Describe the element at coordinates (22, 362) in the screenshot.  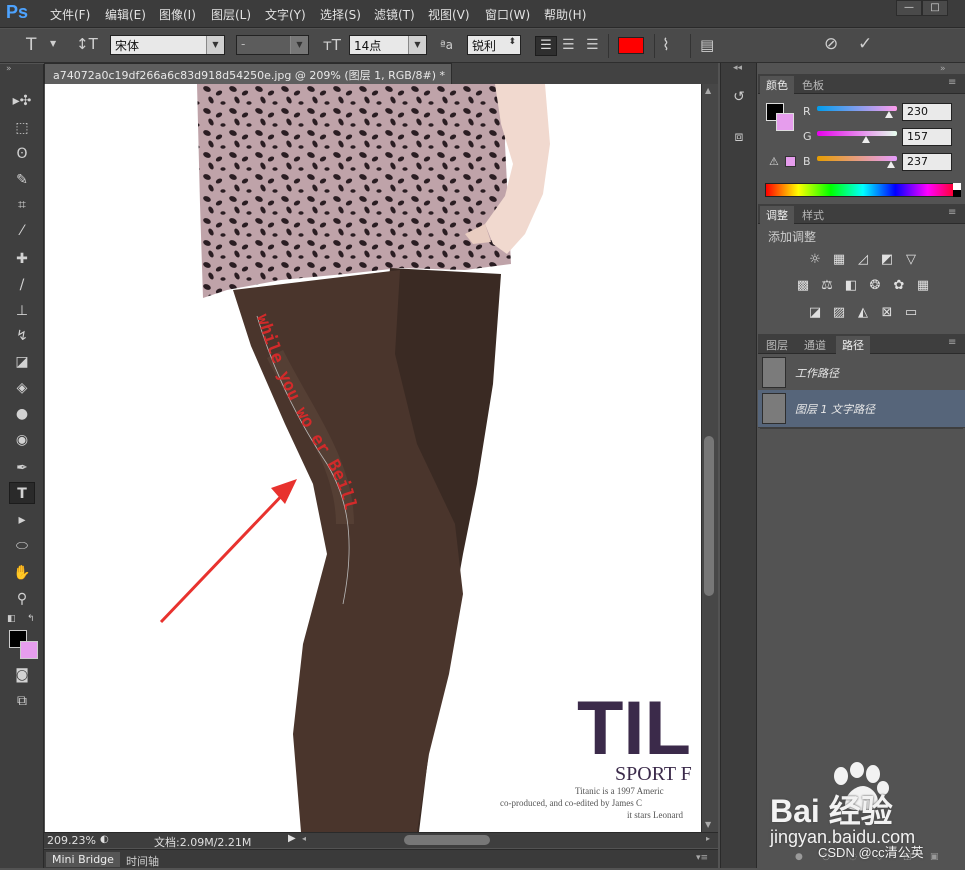
I see `eraser-tool-icon: ◪` at that location.